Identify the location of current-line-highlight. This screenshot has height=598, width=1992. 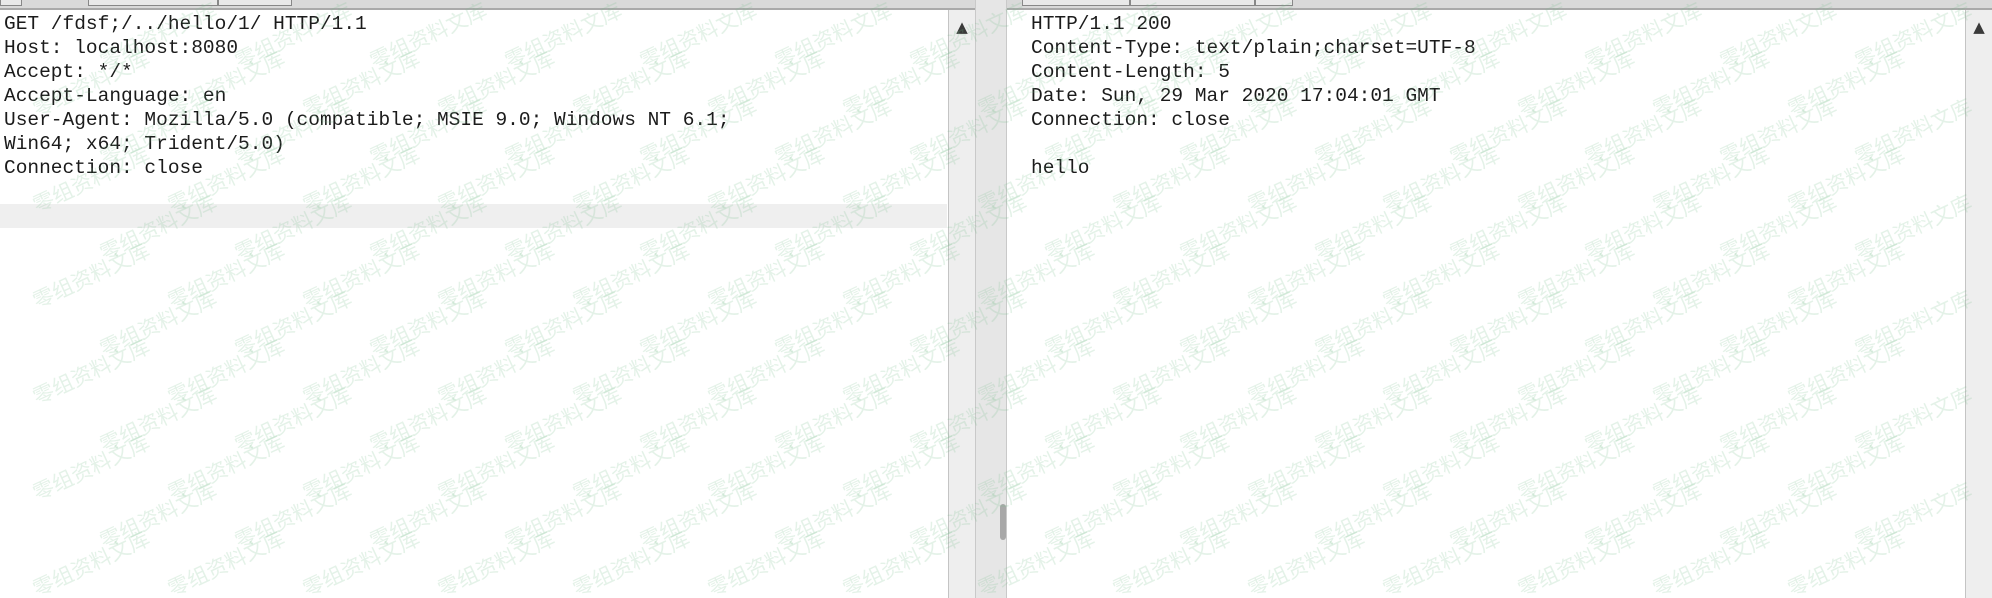
(473, 216).